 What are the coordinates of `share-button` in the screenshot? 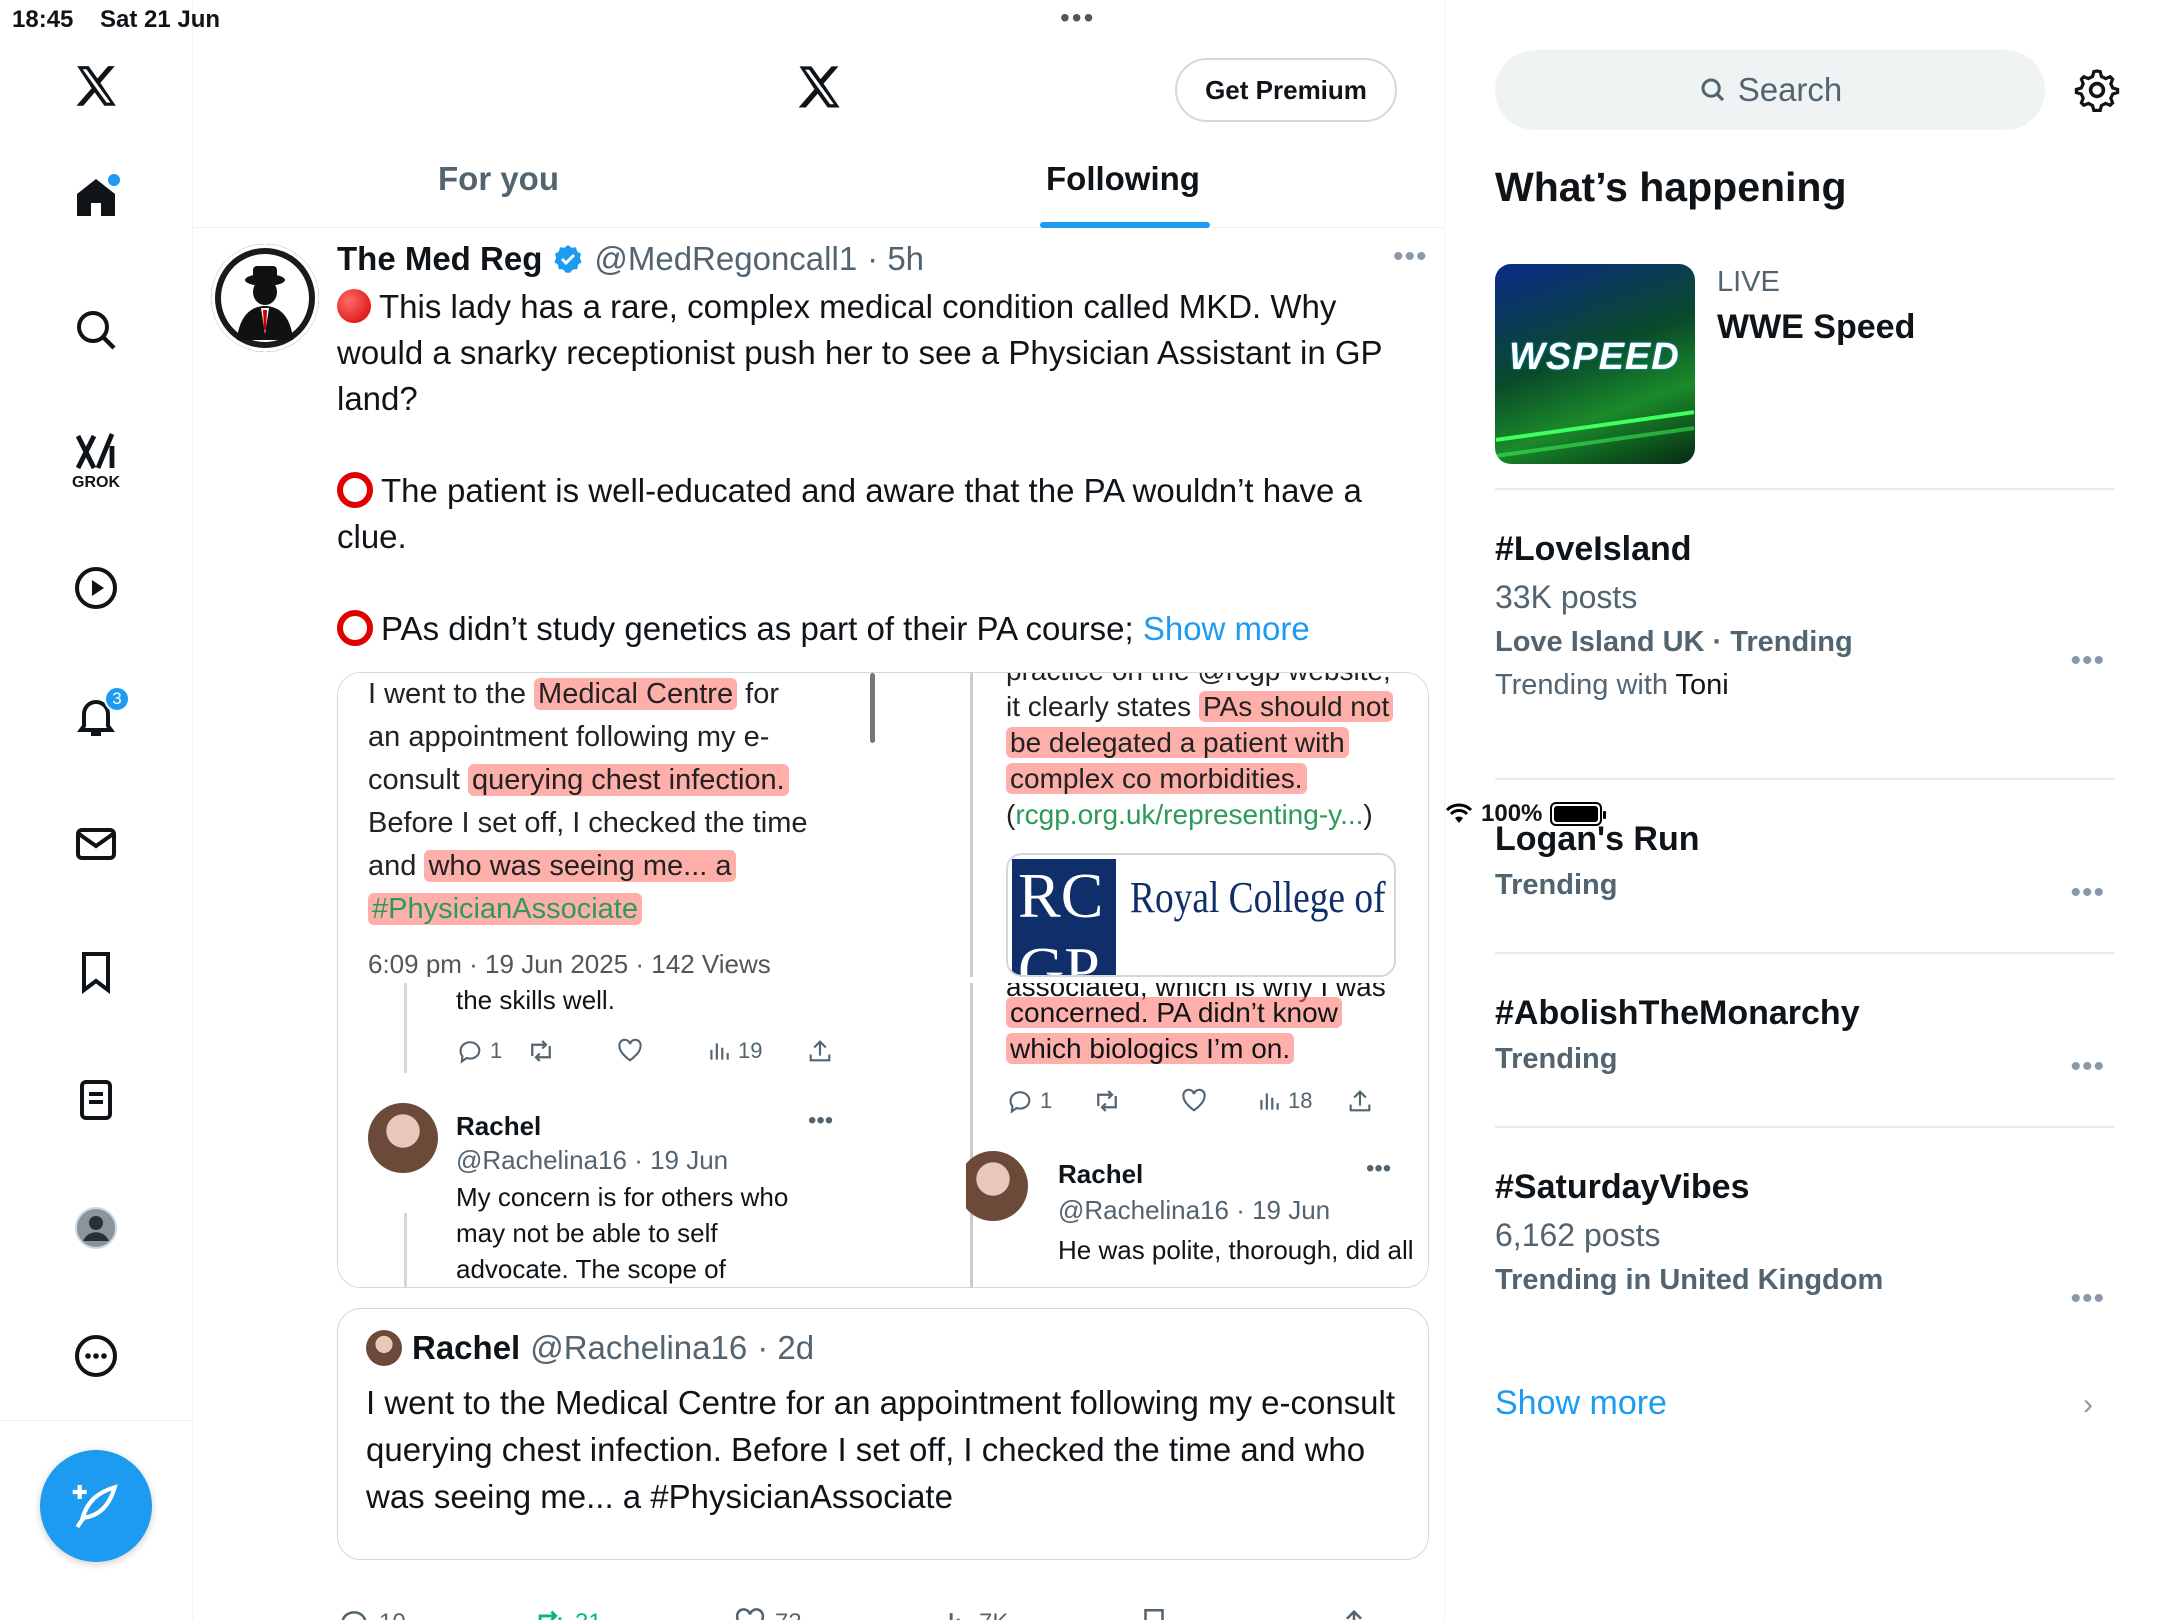 It's located at (1354, 1613).